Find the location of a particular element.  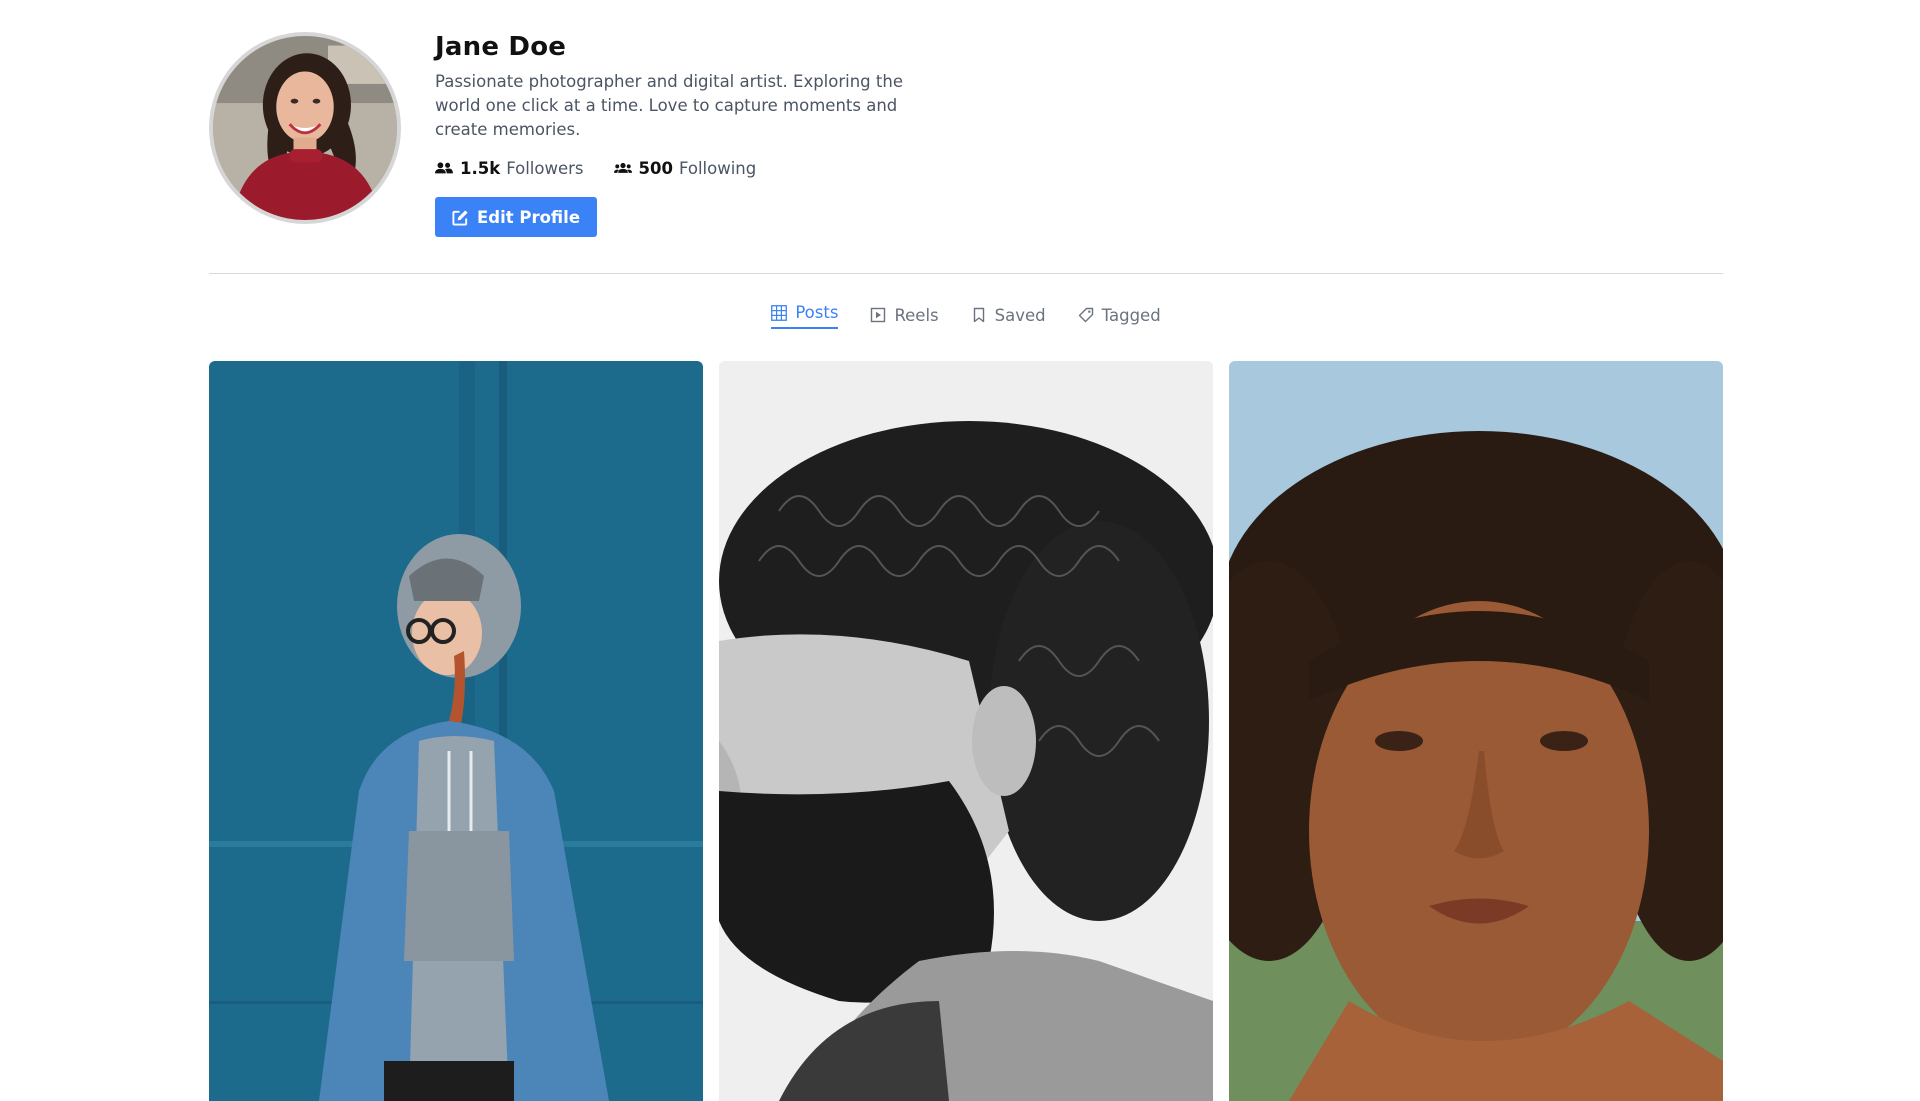

following-label: Following is located at coordinates (717, 168).